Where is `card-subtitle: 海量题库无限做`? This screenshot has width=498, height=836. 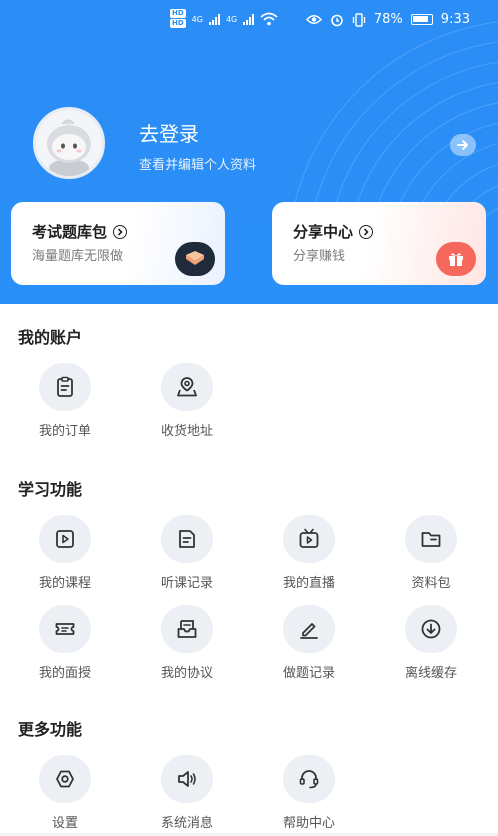 card-subtitle: 海量题库无限做 is located at coordinates (78, 256).